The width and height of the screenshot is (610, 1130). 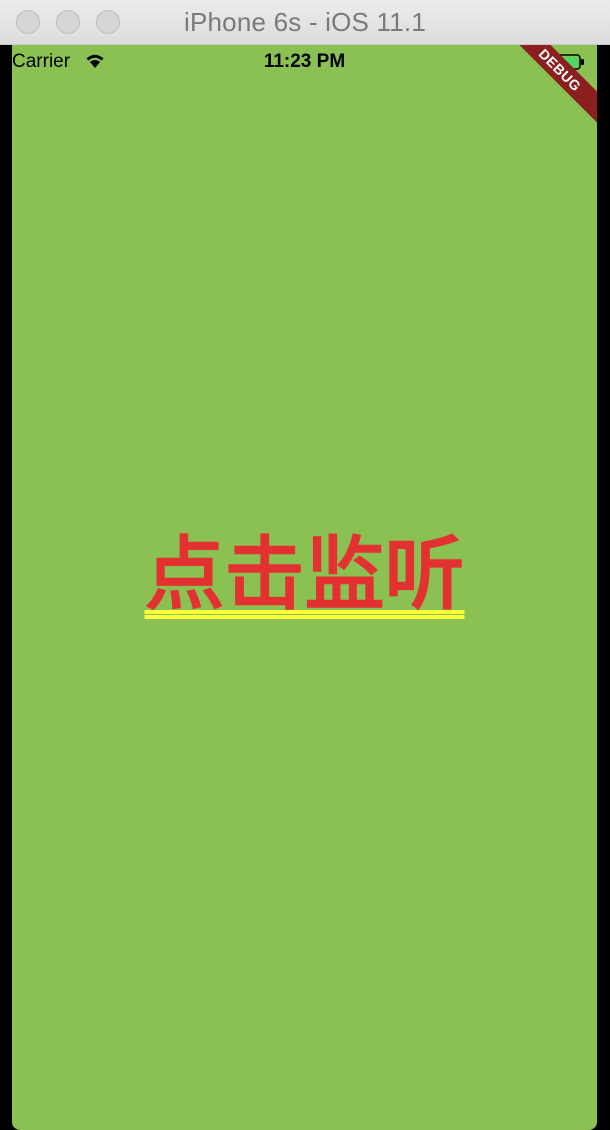 I want to click on content-center: 点击监听, so click(x=304, y=578).